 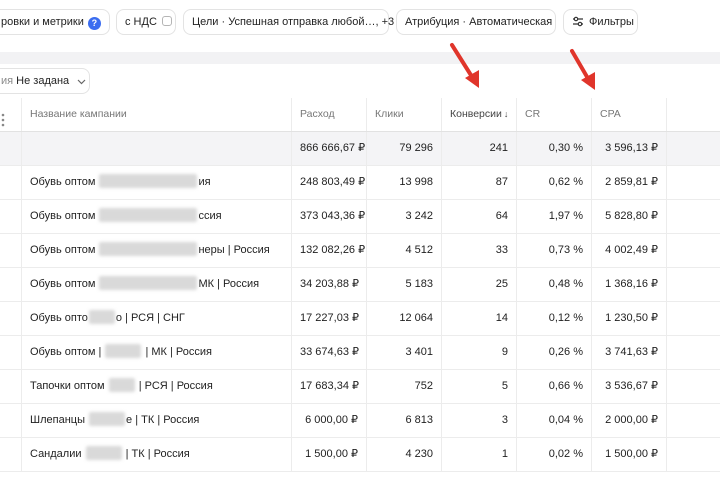 I want to click on clicks-cell: 4 230, so click(x=404, y=454).